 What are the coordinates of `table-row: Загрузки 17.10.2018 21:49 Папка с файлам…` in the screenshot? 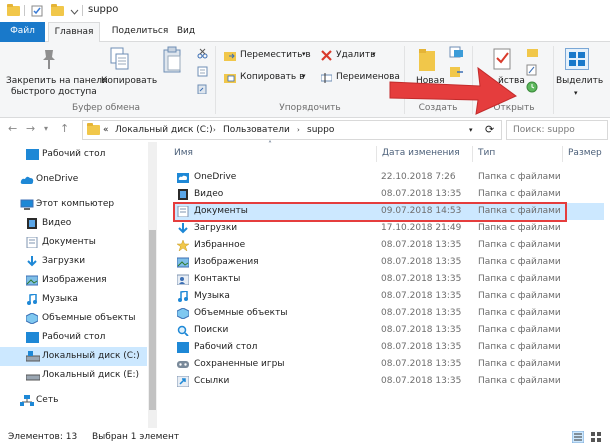 It's located at (389, 228).